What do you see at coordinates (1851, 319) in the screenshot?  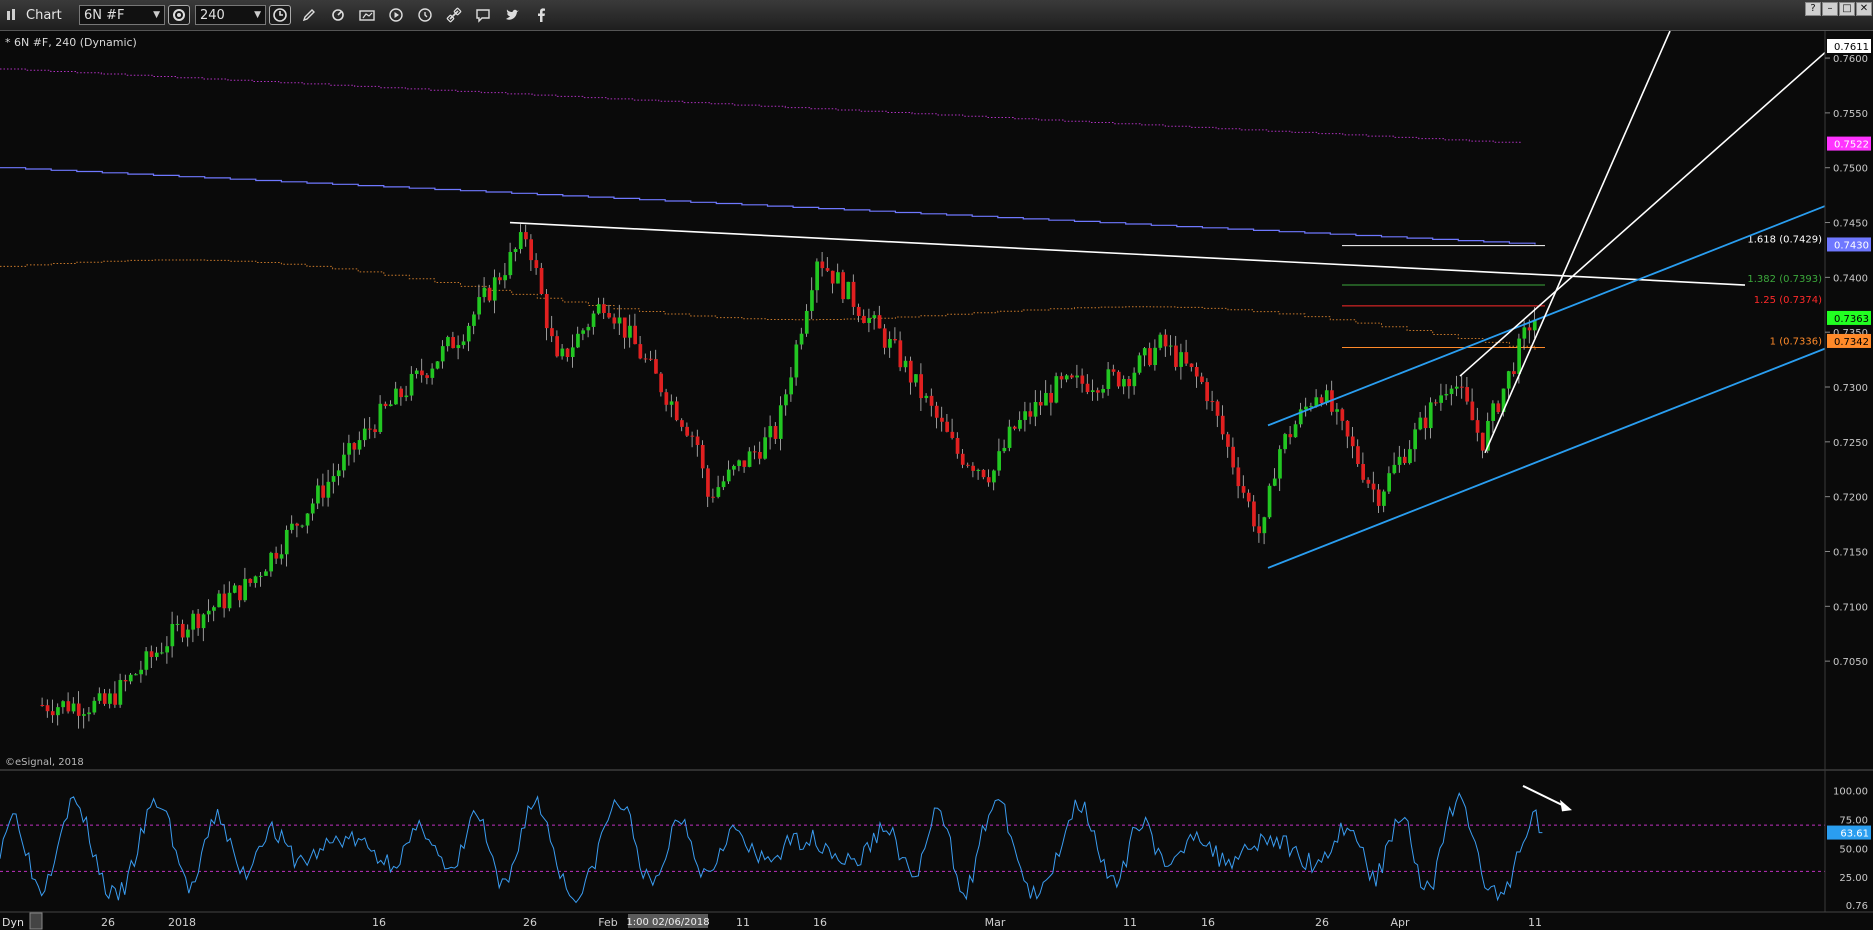 I see `price-tag-label: 0.7363` at bounding box center [1851, 319].